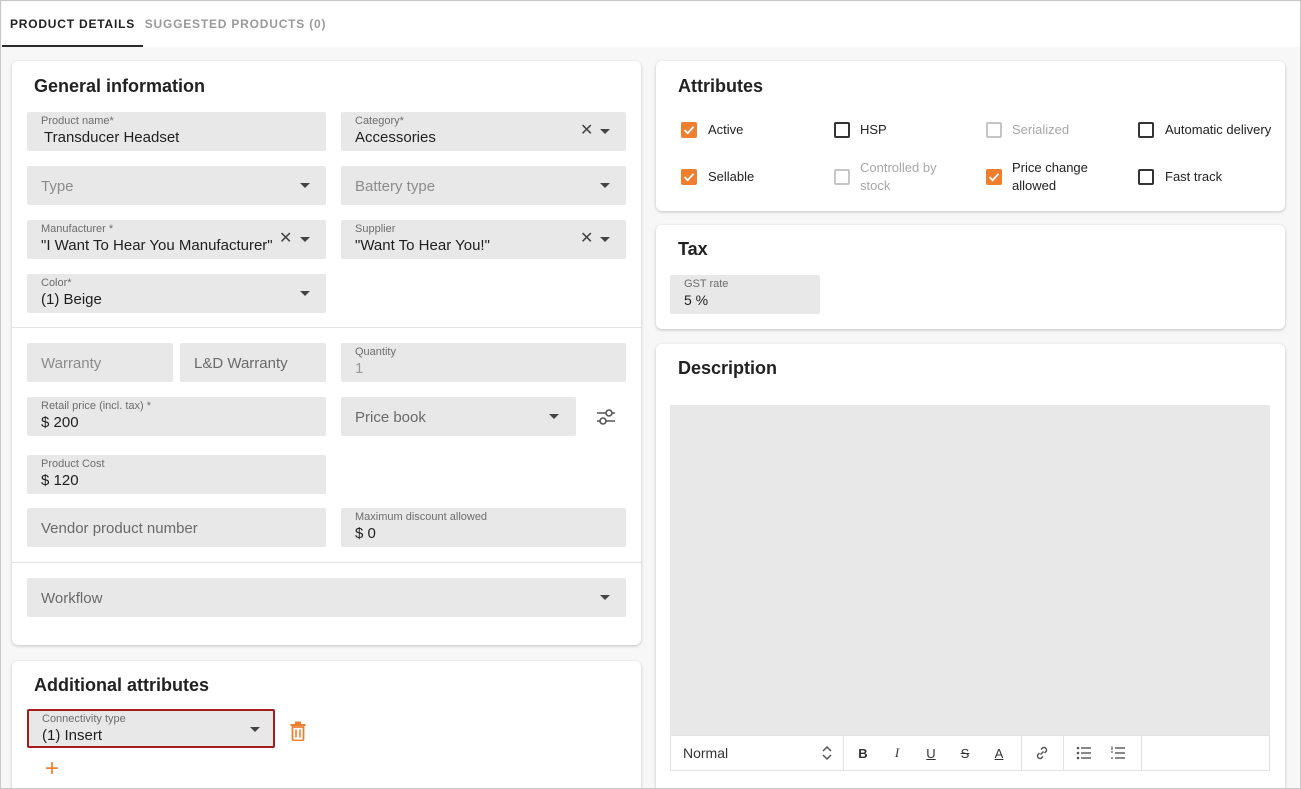  Describe the element at coordinates (1041, 129) in the screenshot. I see `checkbox-label: Serialized` at that location.